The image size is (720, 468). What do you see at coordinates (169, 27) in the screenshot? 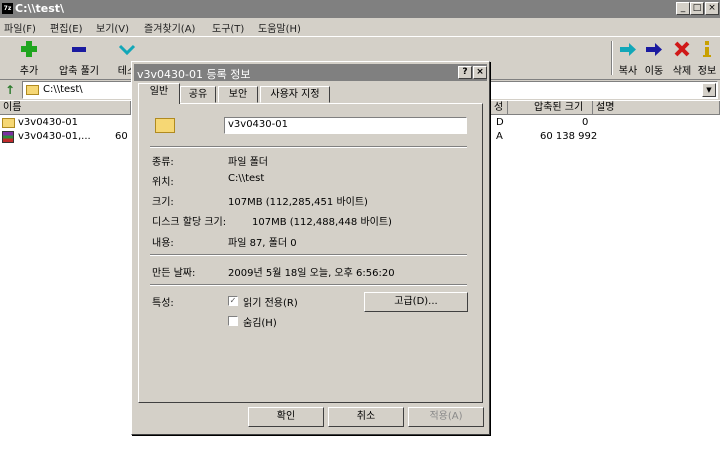
I see `menu-favorites: 즐겨찾기(A)` at bounding box center [169, 27].